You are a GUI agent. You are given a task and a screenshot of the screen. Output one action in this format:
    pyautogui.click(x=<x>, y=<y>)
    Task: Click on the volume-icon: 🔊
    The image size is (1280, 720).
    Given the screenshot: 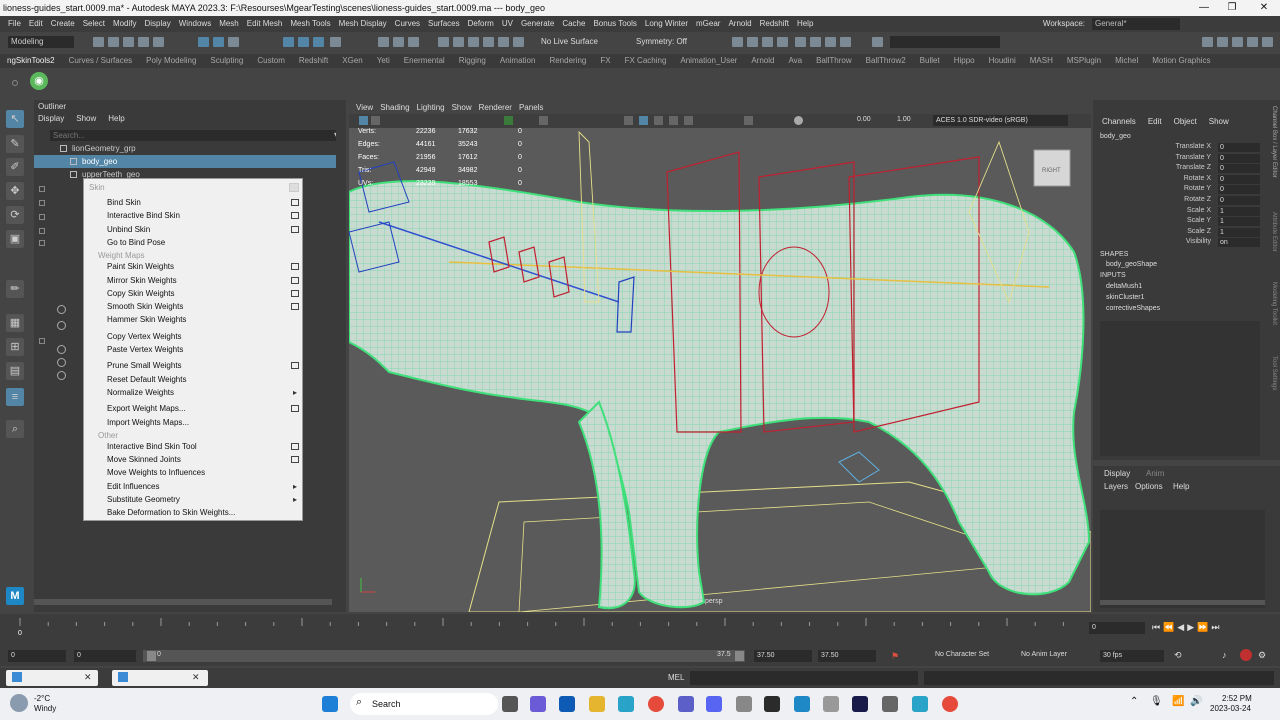 What is the action you would take?
    pyautogui.click(x=1196, y=701)
    